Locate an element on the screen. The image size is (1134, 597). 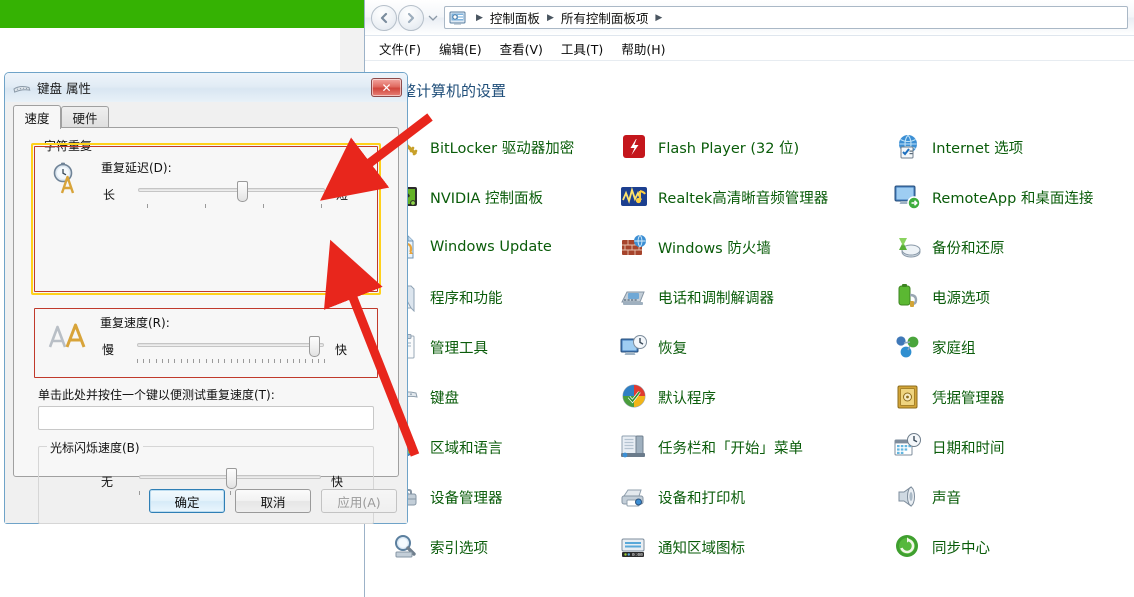
cursor-blink-min-label: 无 is located at coordinates (107, 482).